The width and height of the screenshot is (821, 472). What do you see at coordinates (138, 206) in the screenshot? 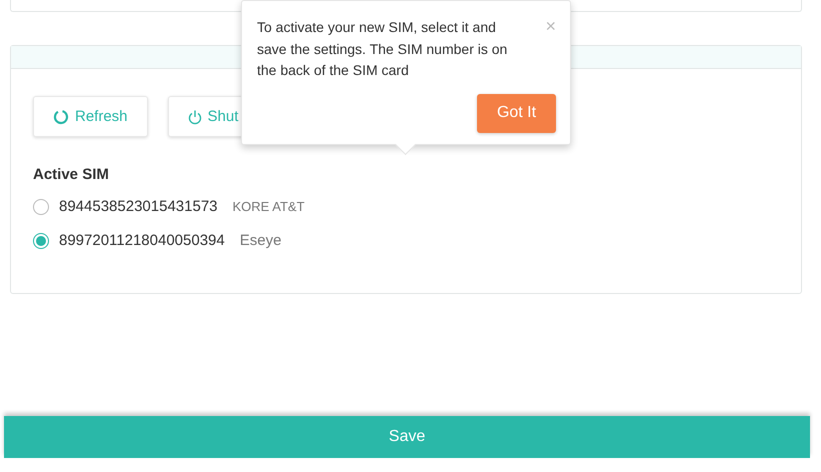
I see `sim-number: 8944538523015431573` at bounding box center [138, 206].